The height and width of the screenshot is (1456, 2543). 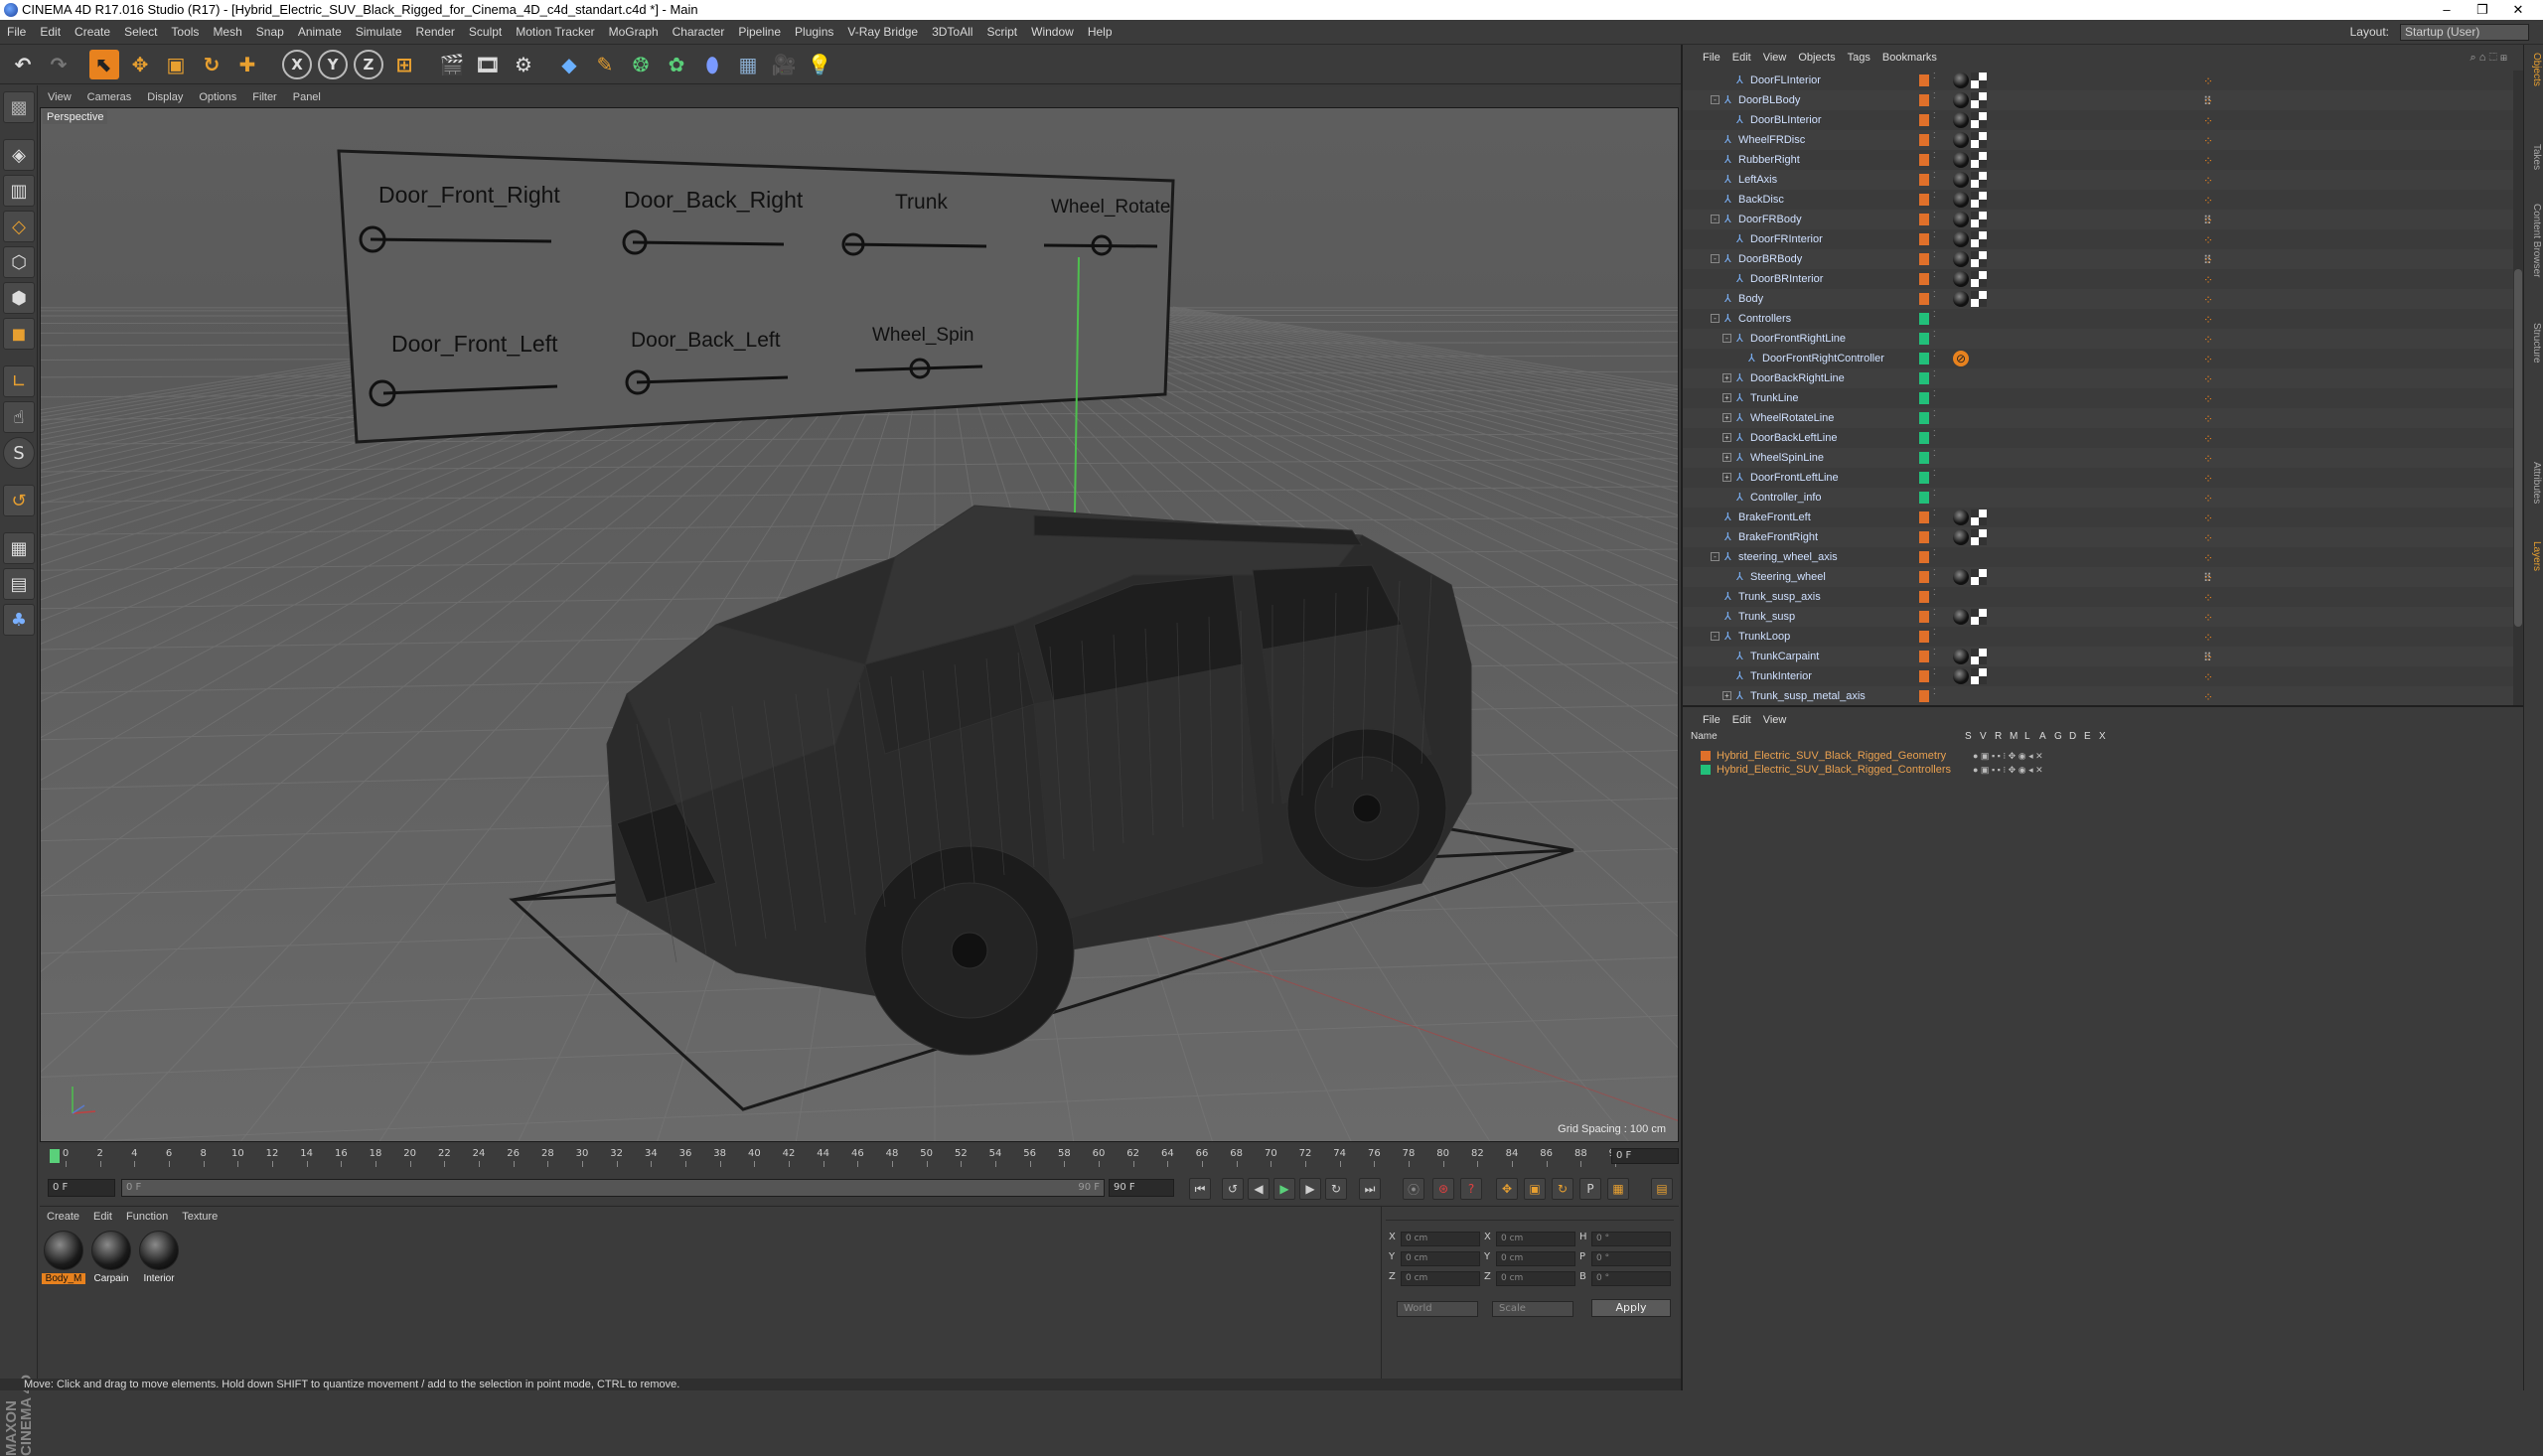 I want to click on om-menu-tags: Tags, so click(x=1859, y=58).